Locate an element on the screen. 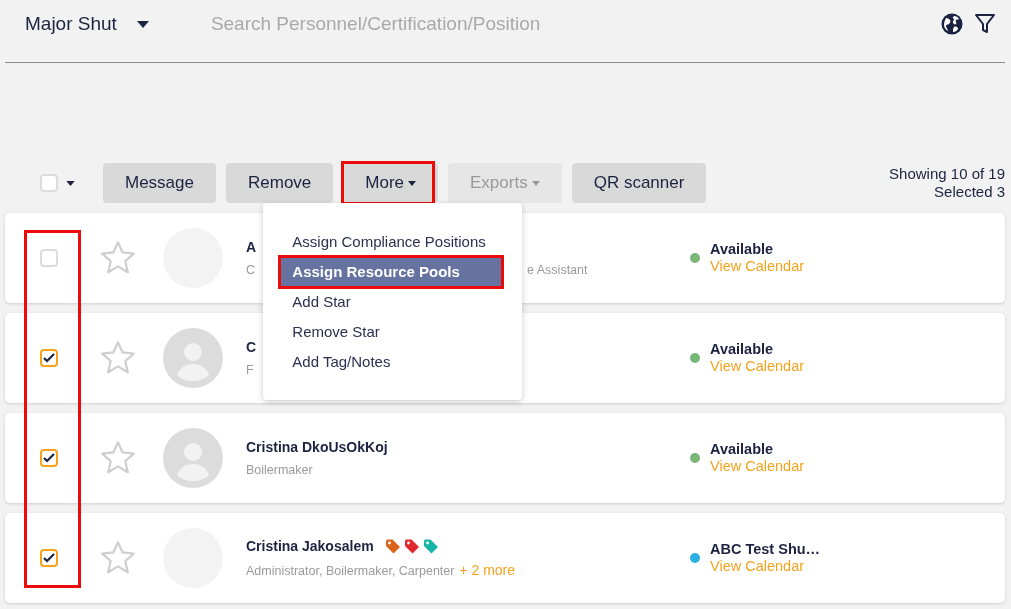 The height and width of the screenshot is (609, 1011). selected-count: Selected 3 is located at coordinates (969, 192).